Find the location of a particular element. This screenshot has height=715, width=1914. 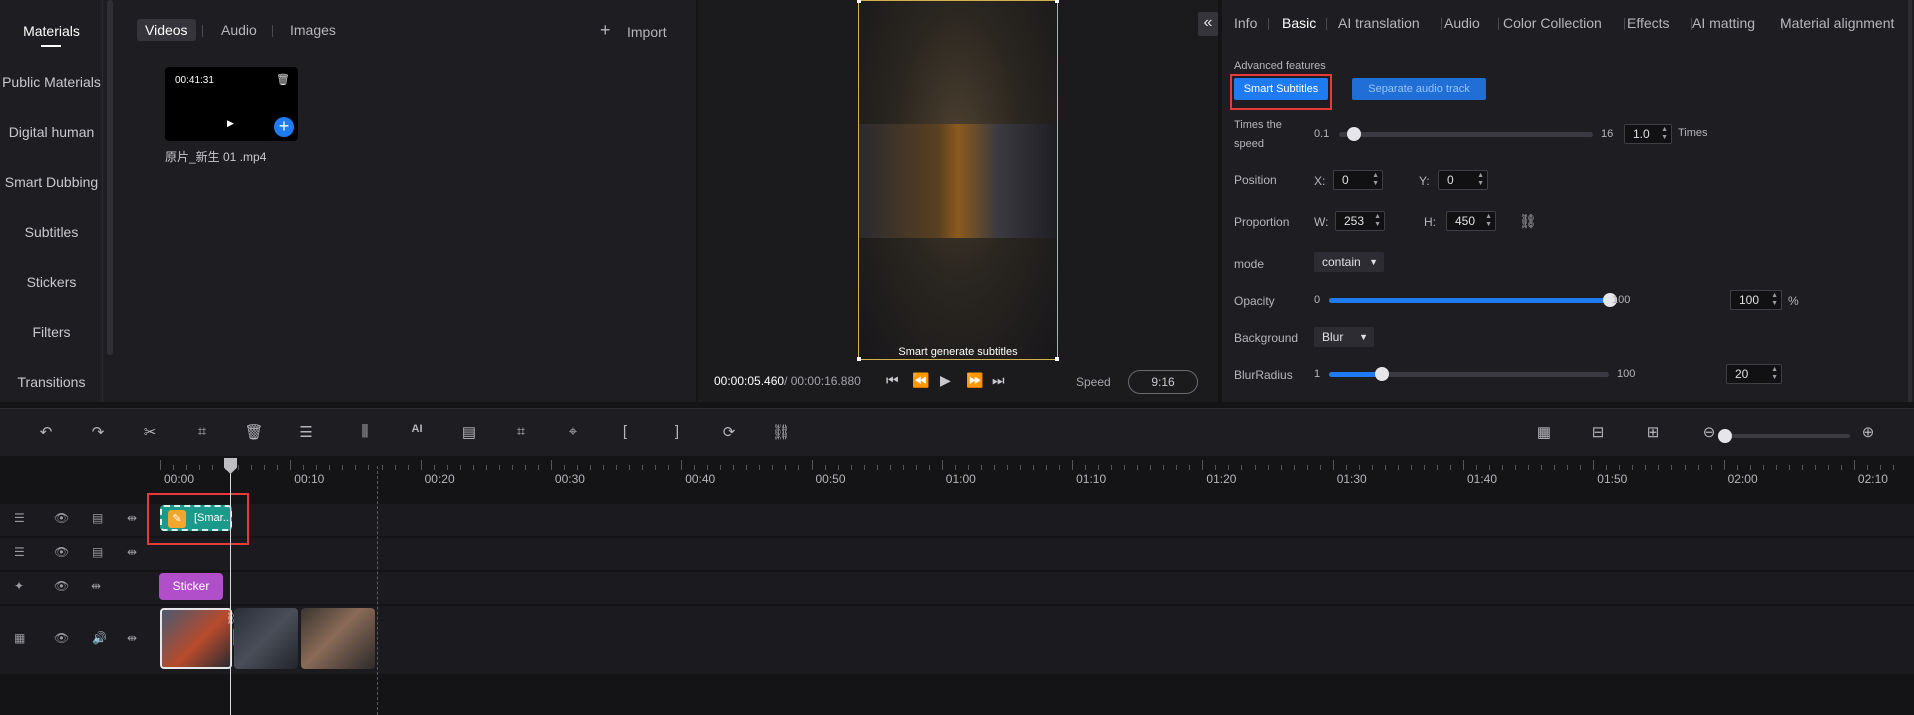

text-align-icon: ☰ is located at coordinates (306, 432).